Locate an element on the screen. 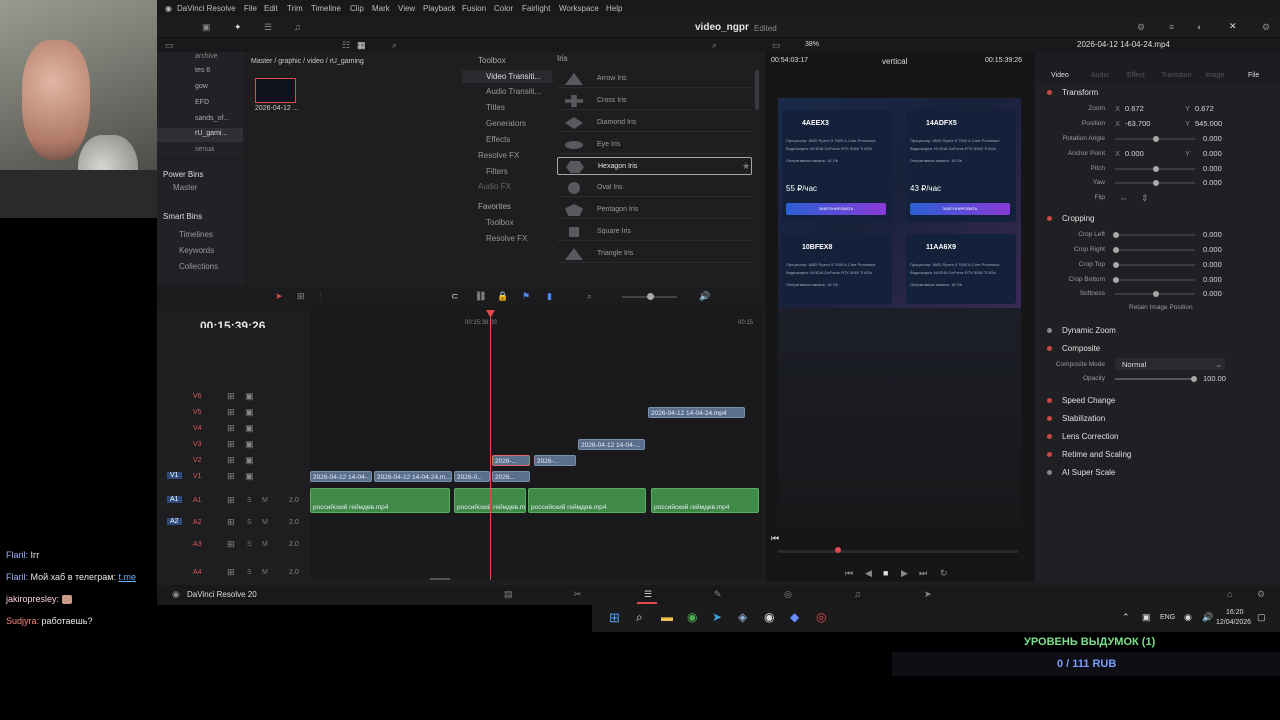 This screenshot has height=720, width=1280. menu-app: DaVinci Resolve is located at coordinates (206, 8).